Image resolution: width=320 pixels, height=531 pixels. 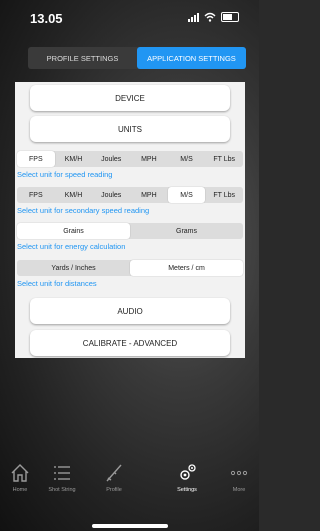 What do you see at coordinates (46, 18) in the screenshot?
I see `status-time: 13.05` at bounding box center [46, 18].